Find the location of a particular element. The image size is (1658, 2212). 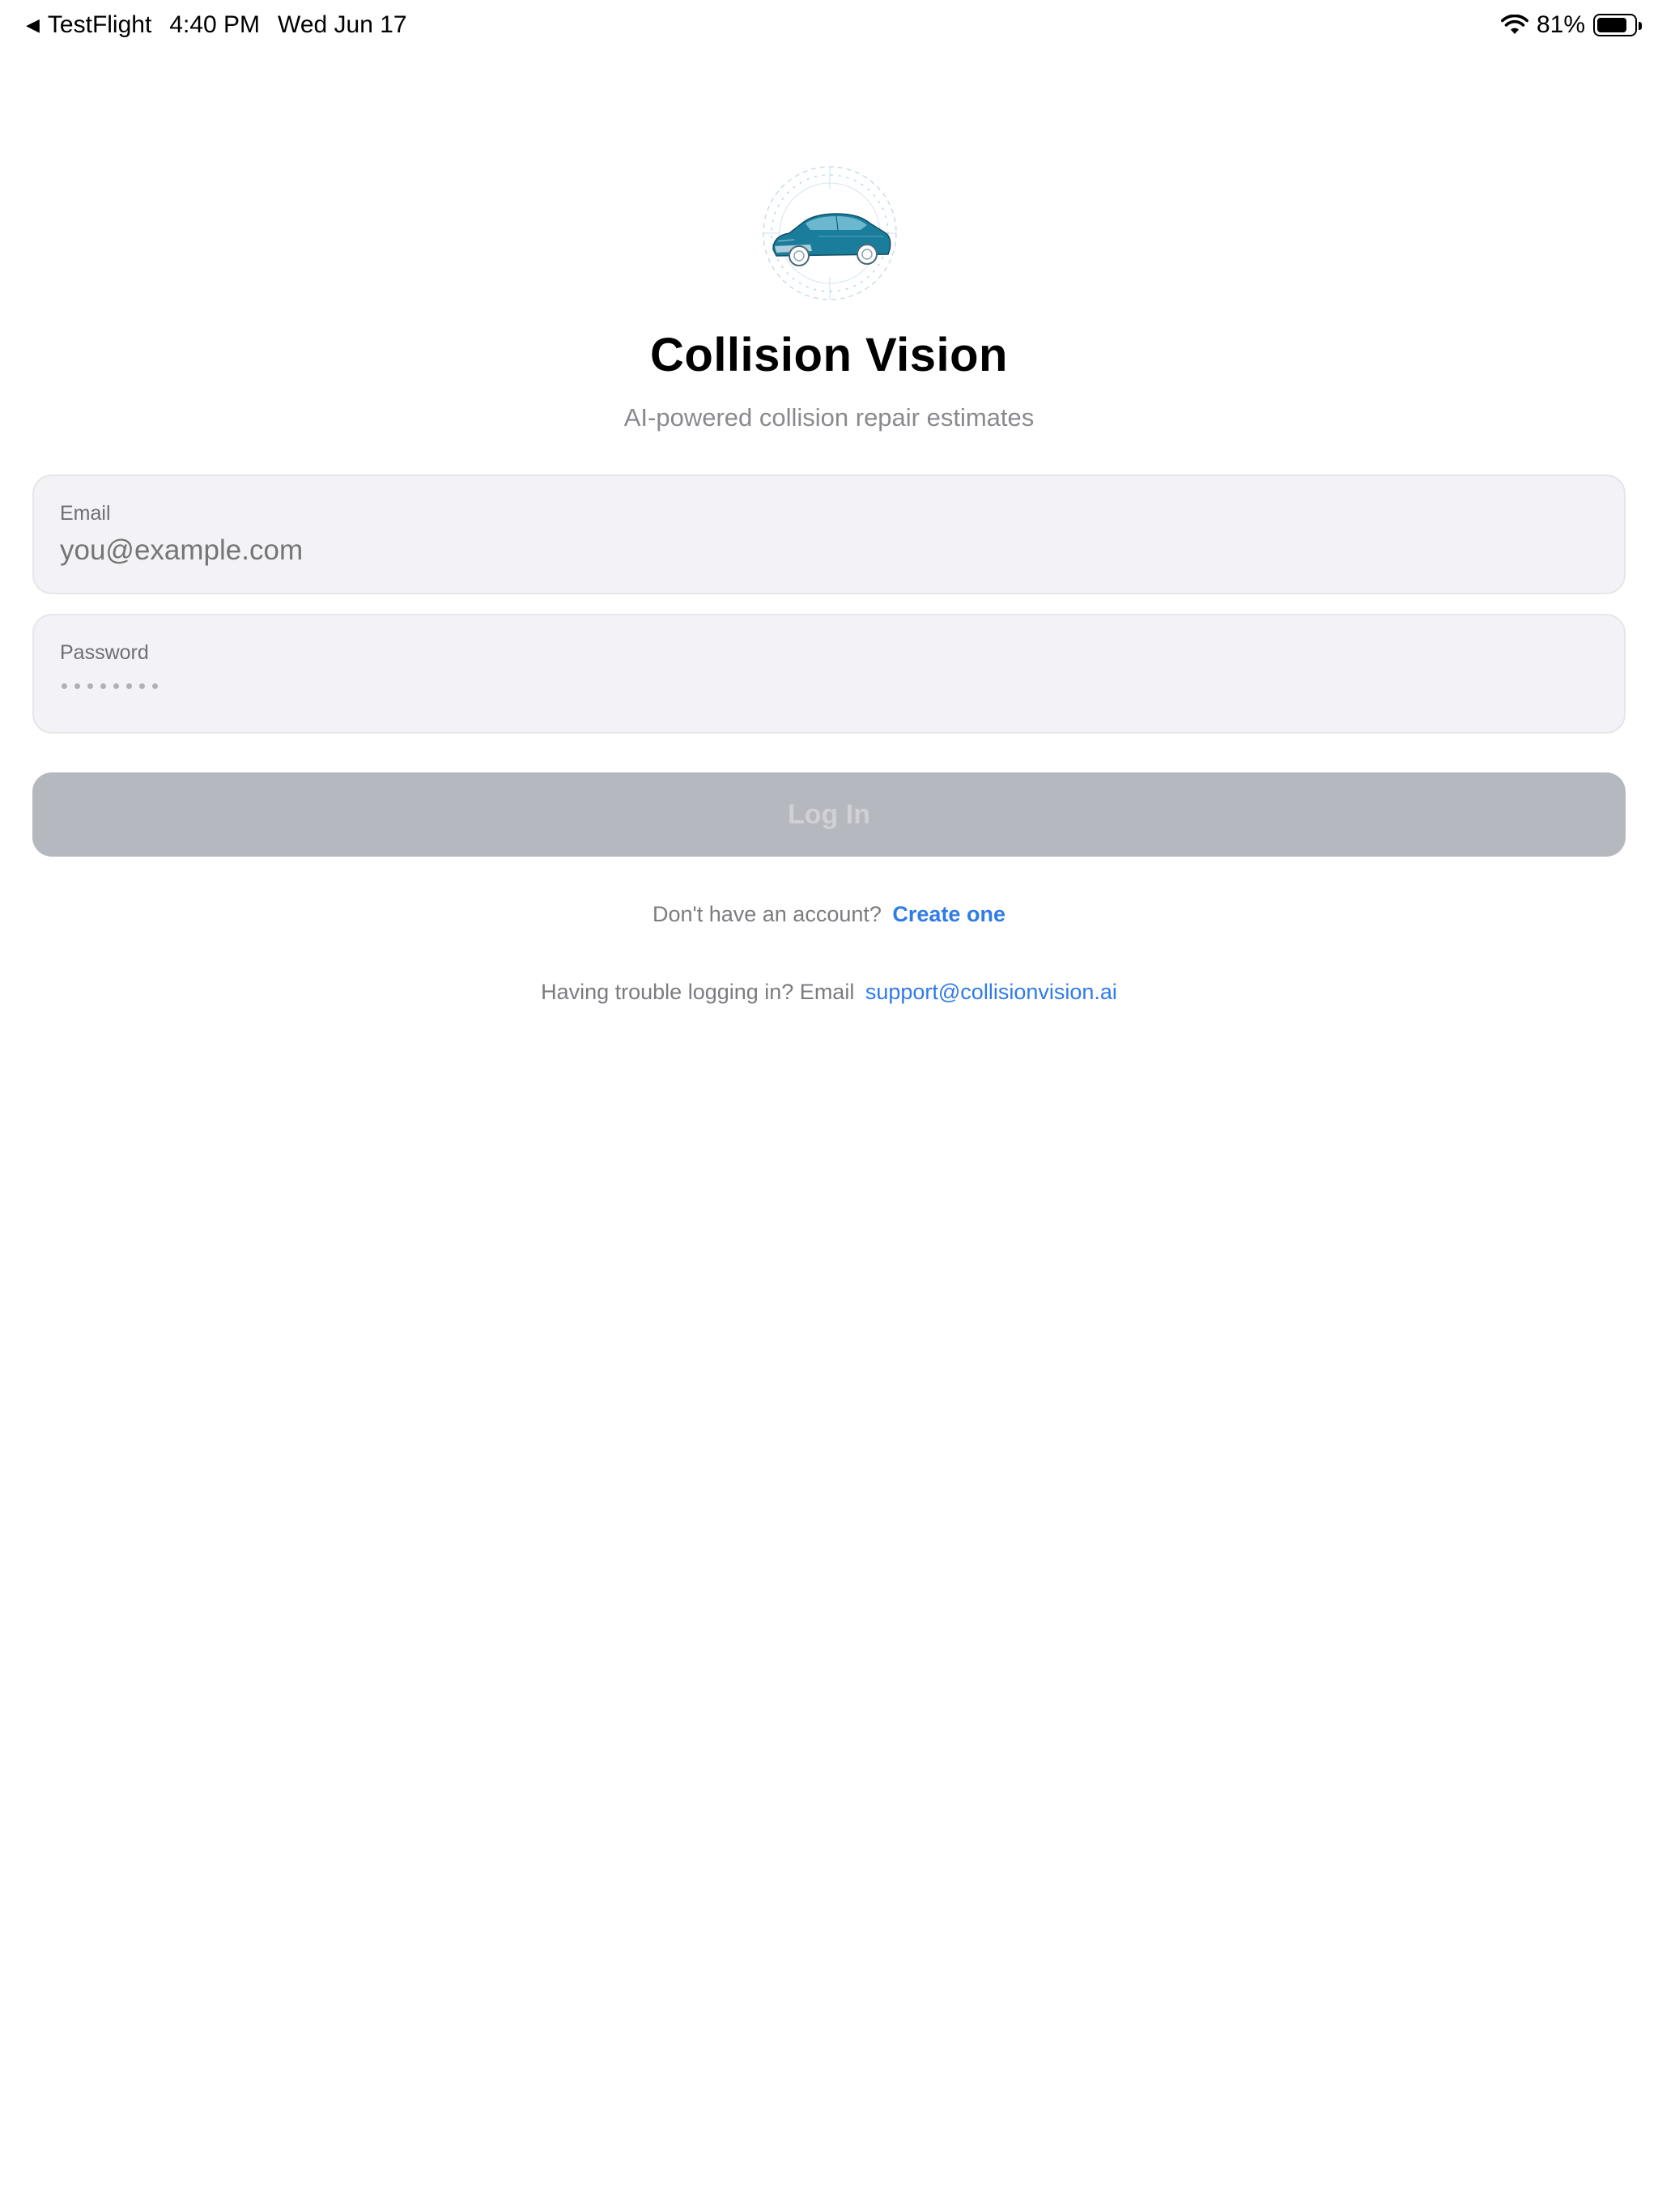

car-logo-icon is located at coordinates (830, 233).